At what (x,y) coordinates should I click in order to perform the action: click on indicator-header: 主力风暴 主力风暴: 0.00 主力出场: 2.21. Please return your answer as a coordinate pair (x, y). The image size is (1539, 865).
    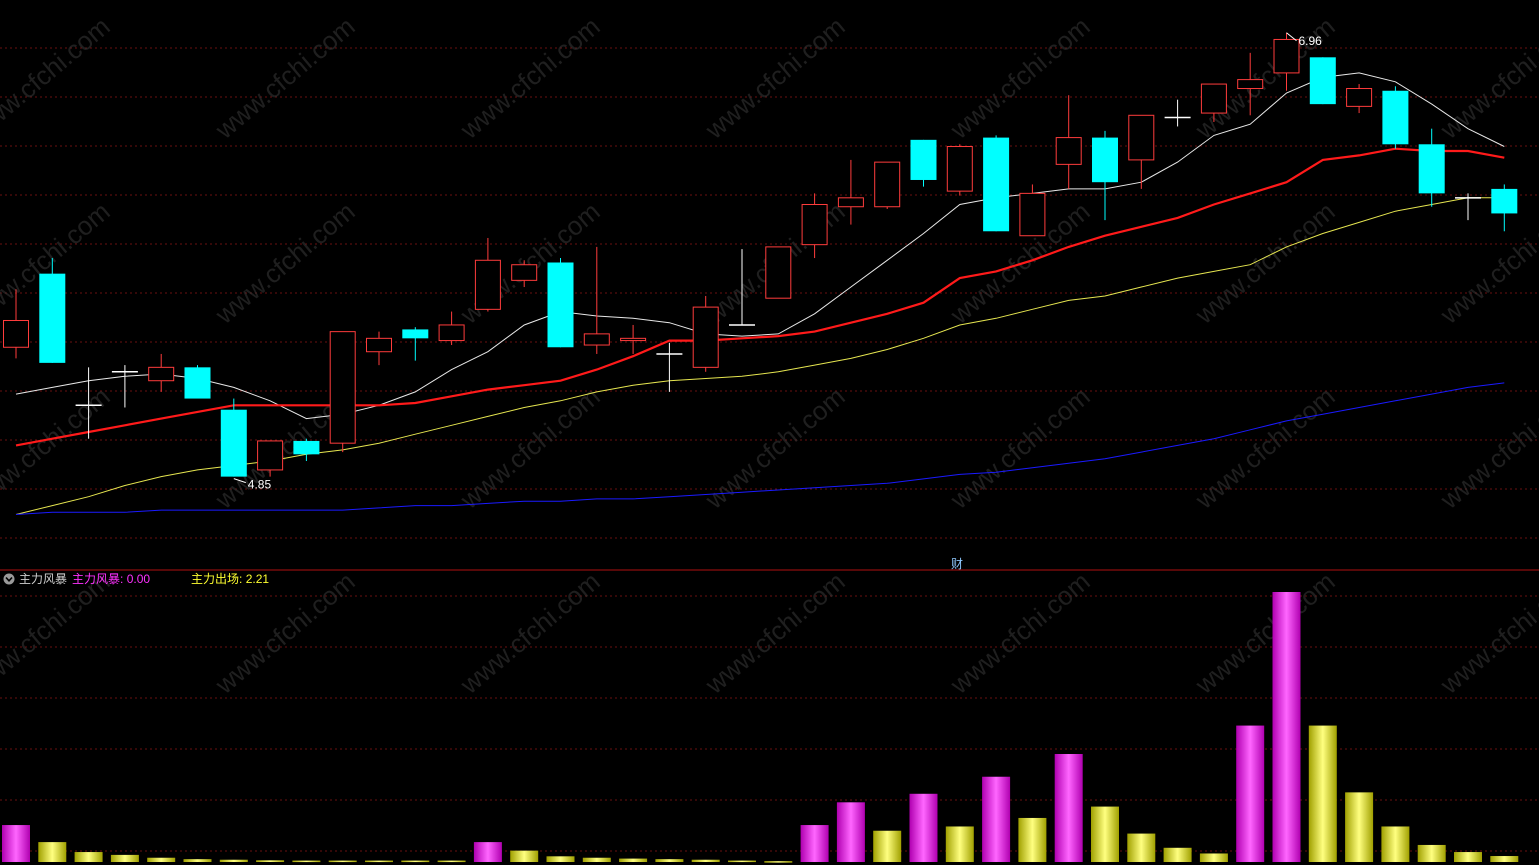
    Looking at the image, I should click on (300, 579).